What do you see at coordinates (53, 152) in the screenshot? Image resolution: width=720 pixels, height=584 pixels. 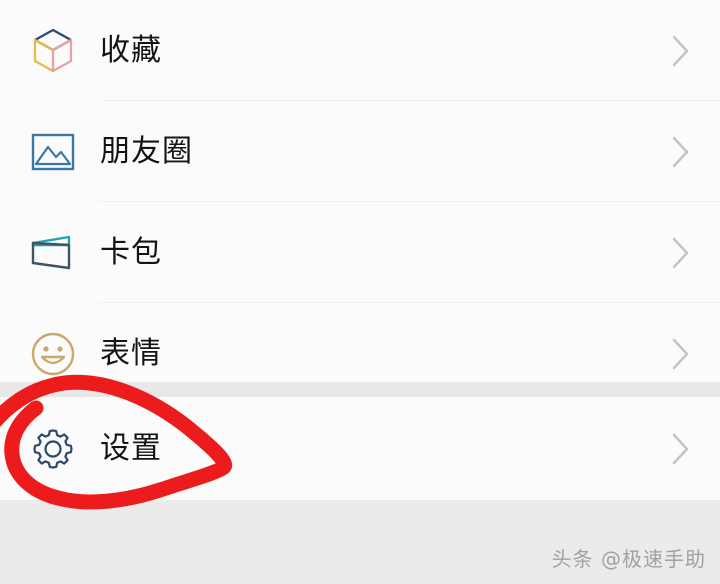 I see `photo-icon` at bounding box center [53, 152].